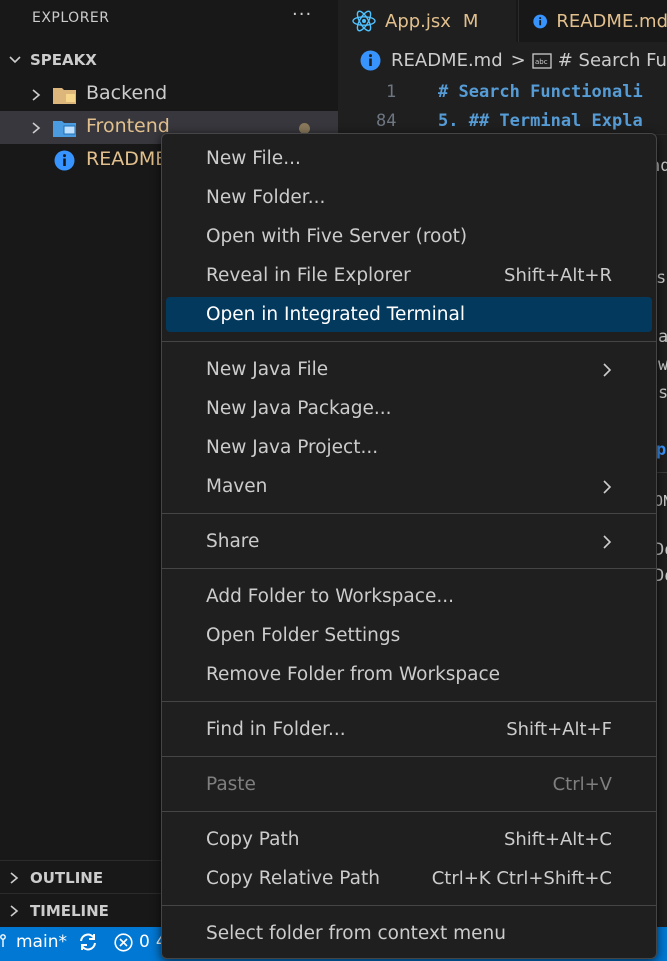 The width and height of the screenshot is (667, 961). I want to click on outline-label: OUTLINE, so click(67, 878).